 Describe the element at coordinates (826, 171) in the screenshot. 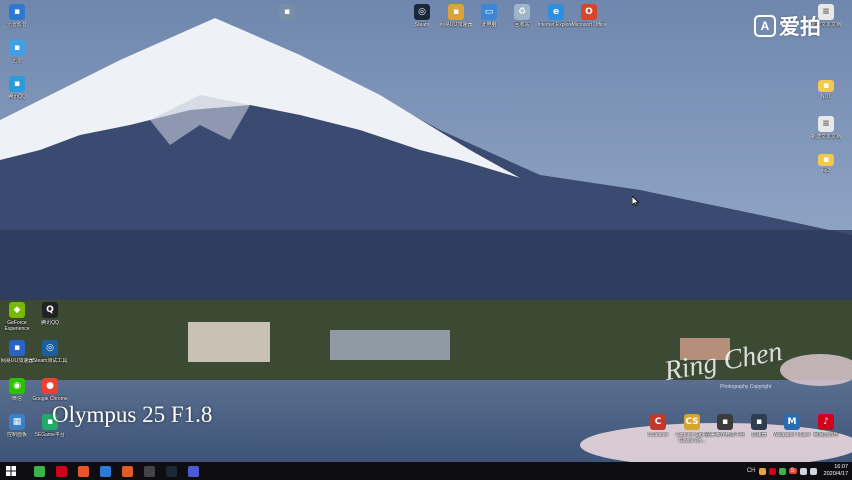

I see `desktop-icon-label: no2` at that location.